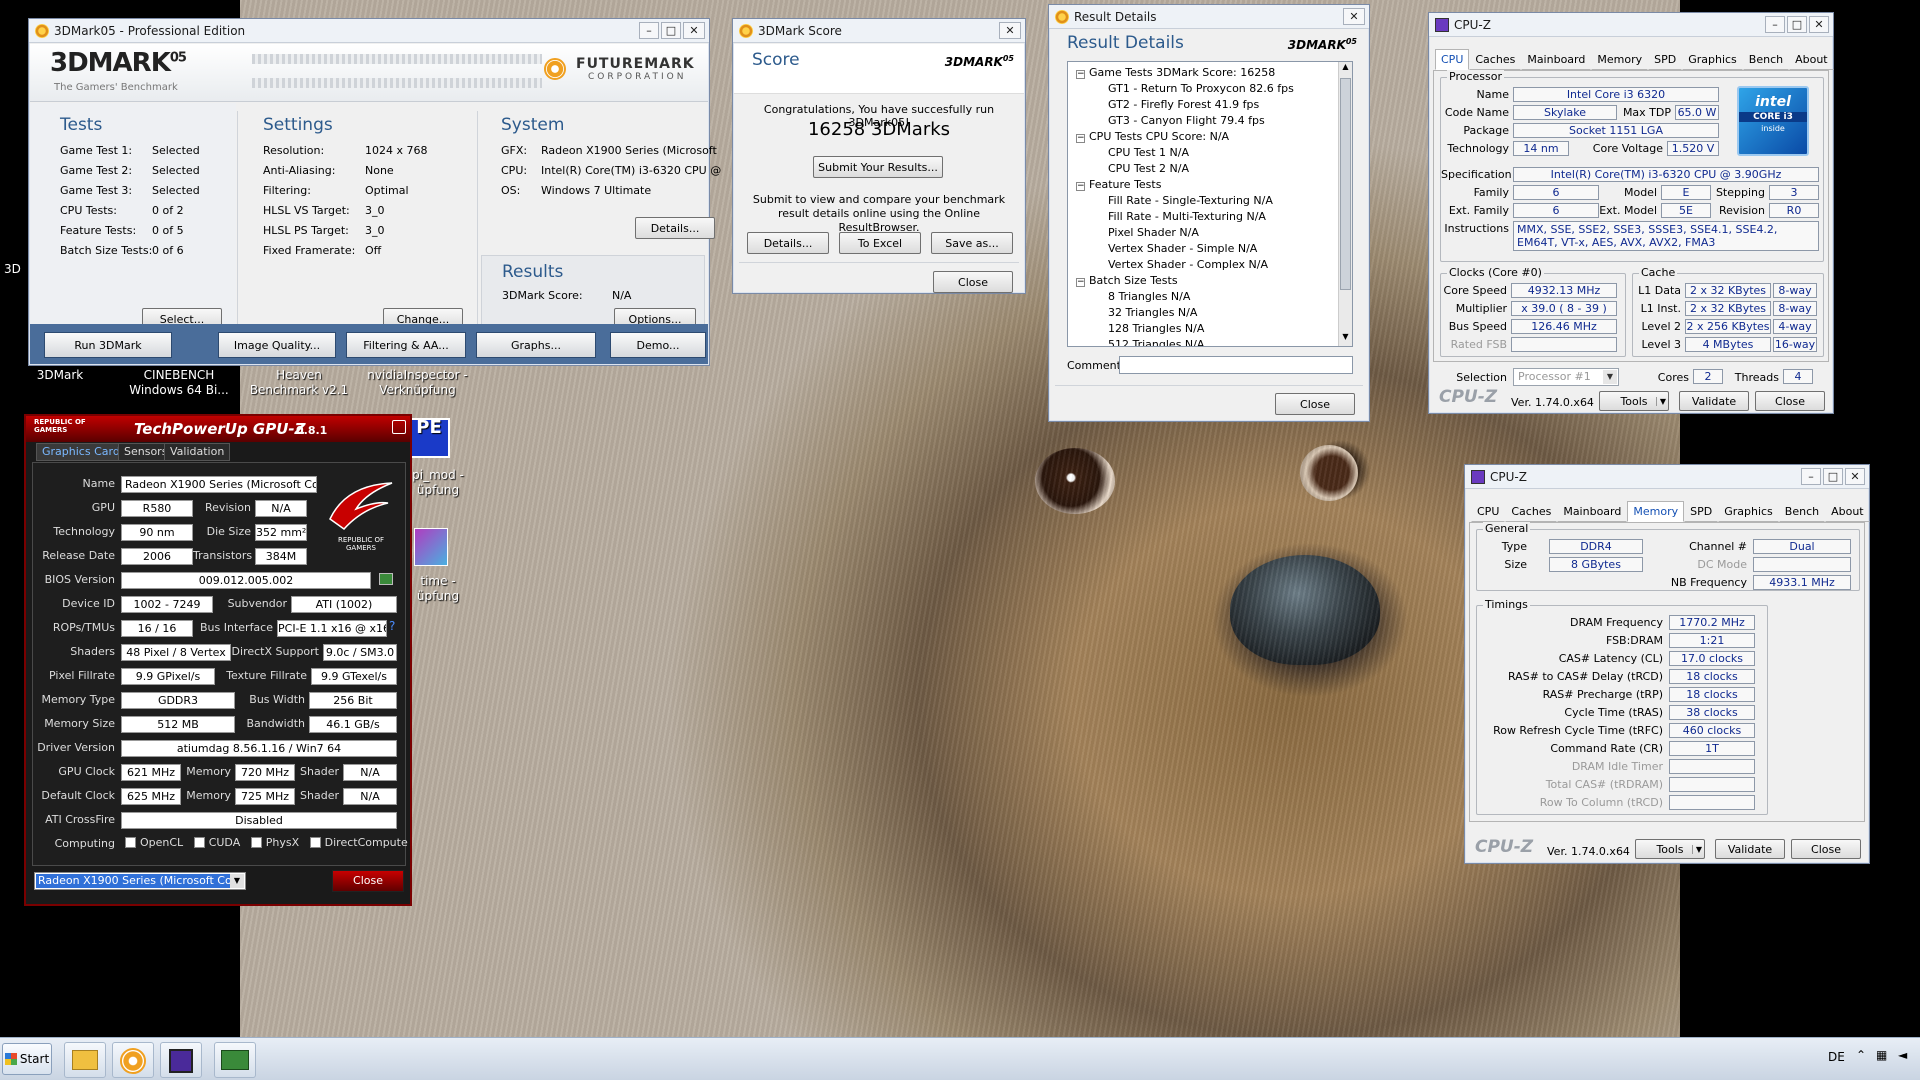 The height and width of the screenshot is (1080, 1920). I want to click on bios-save-icon, so click(386, 579).